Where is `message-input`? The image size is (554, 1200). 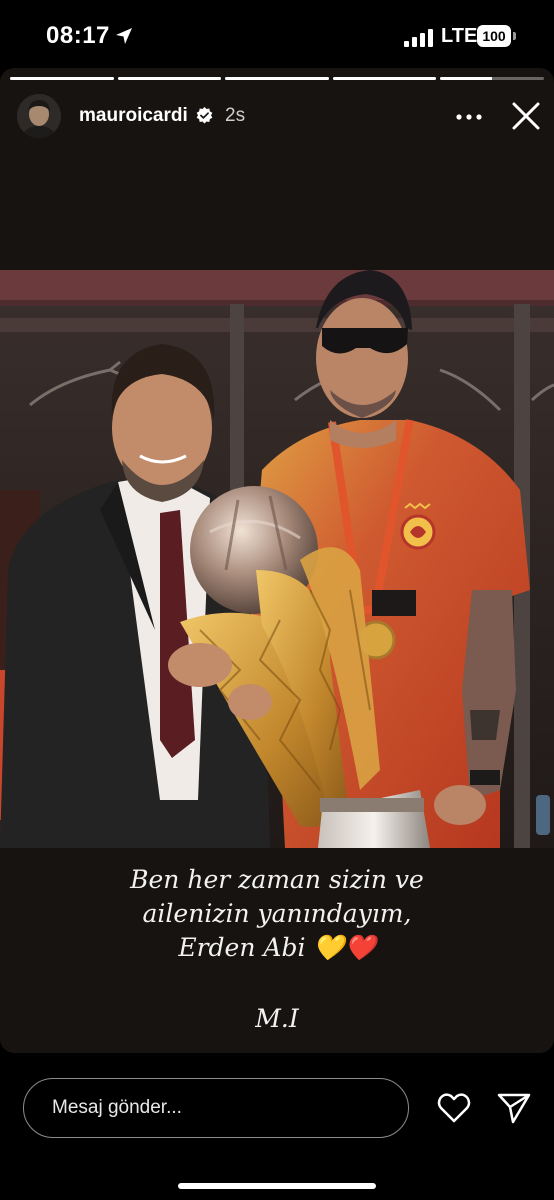
message-input is located at coordinates (216, 1108).